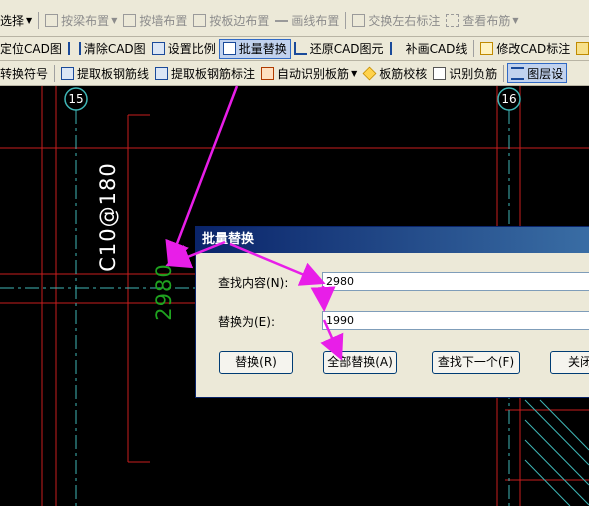  What do you see at coordinates (360, 362) in the screenshot?
I see `replace-all-button: 全部替换(A)` at bounding box center [360, 362].